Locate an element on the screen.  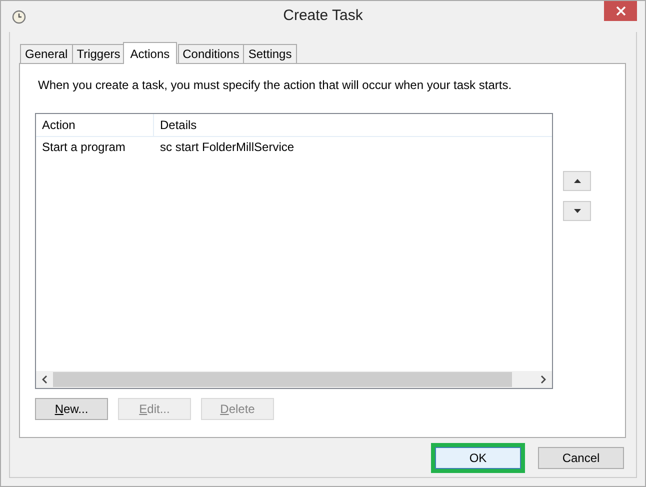
move-down-button is located at coordinates (577, 211).